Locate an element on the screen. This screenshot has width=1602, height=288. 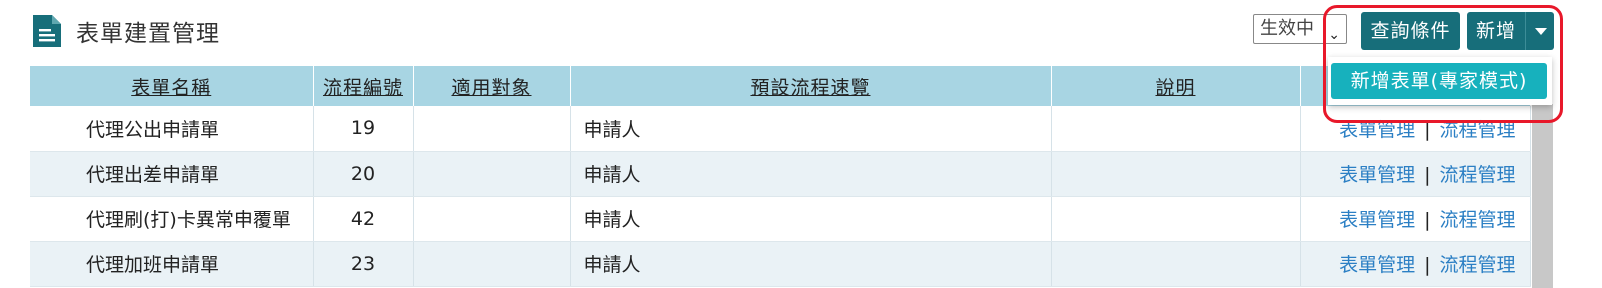
flow-number-cell: 20 is located at coordinates (363, 174).